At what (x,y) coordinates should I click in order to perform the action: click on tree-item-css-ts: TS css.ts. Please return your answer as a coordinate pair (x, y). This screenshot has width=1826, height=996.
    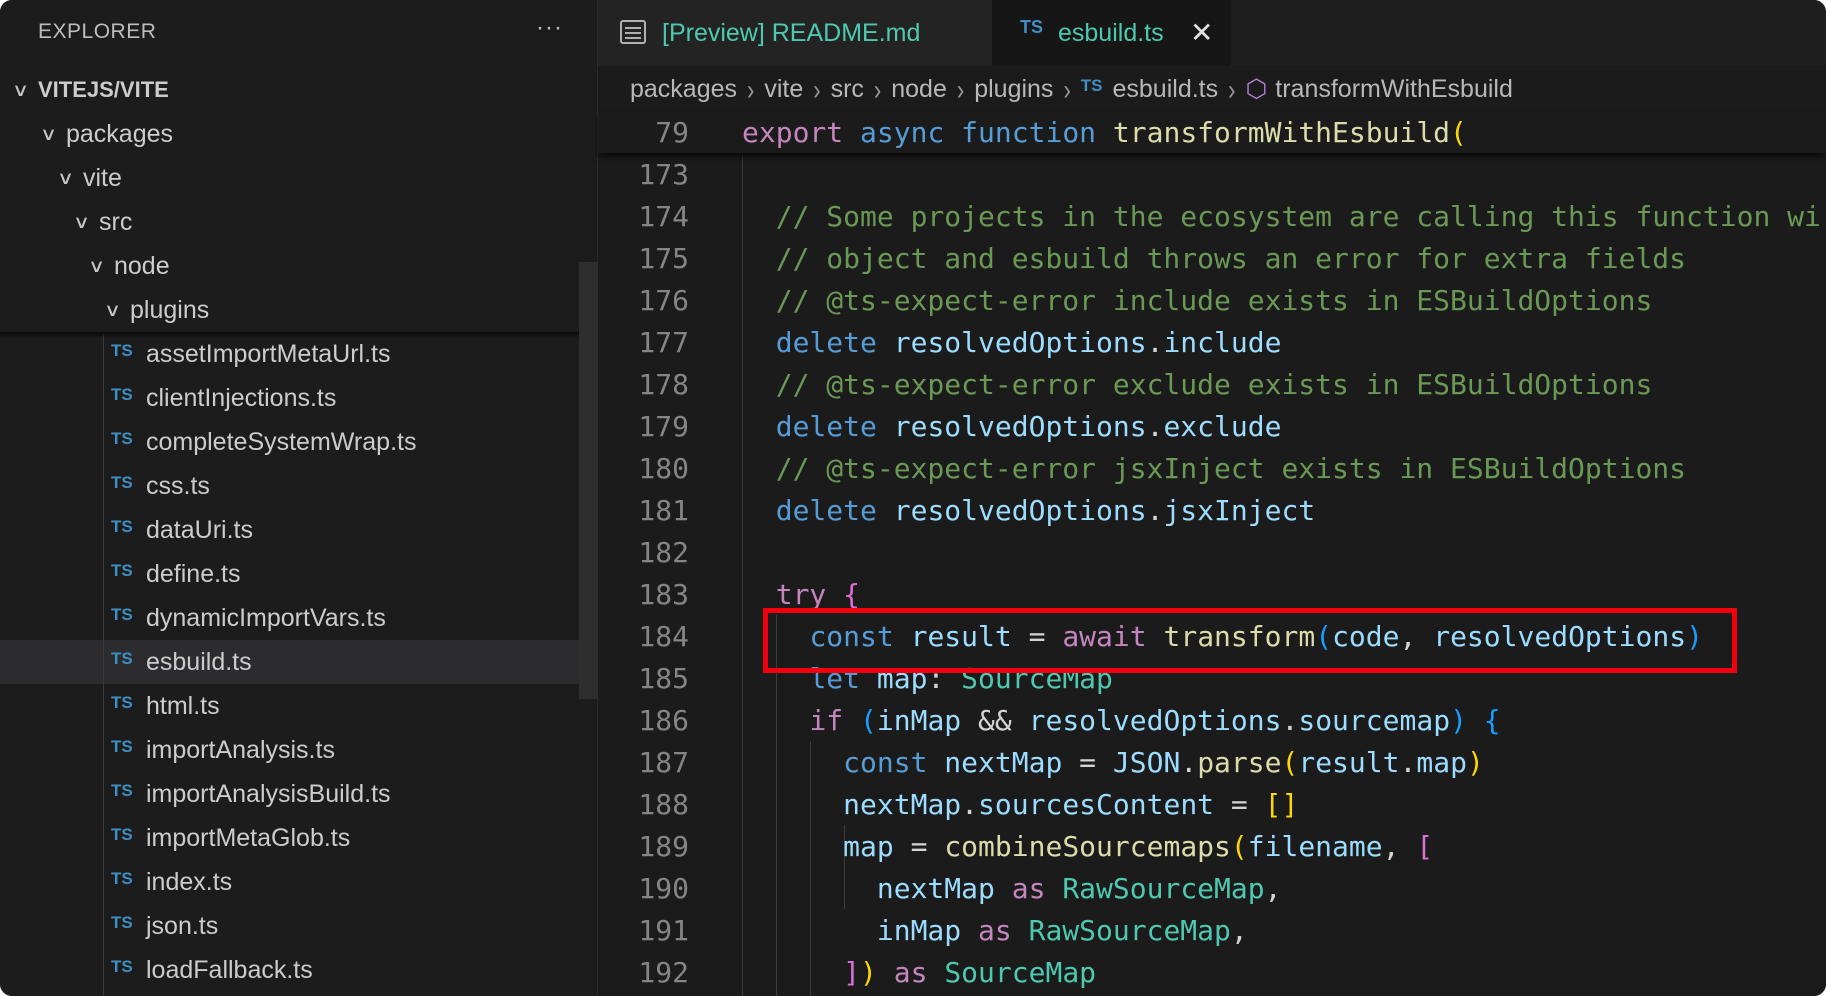
    Looking at the image, I should click on (299, 486).